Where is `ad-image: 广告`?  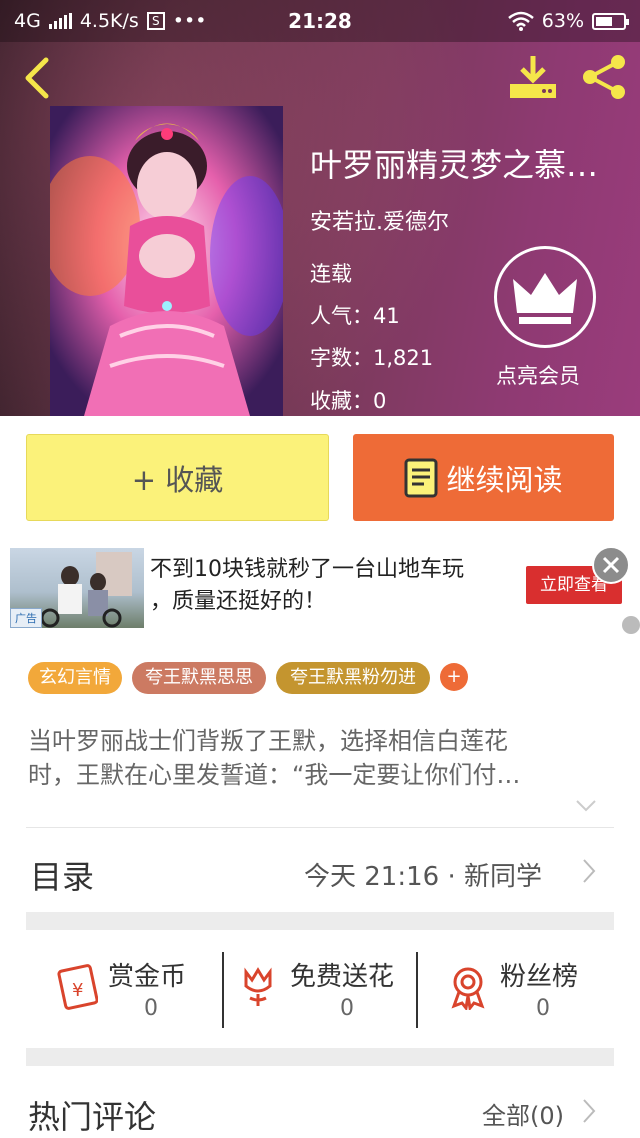
ad-image: 广告 is located at coordinates (77, 588).